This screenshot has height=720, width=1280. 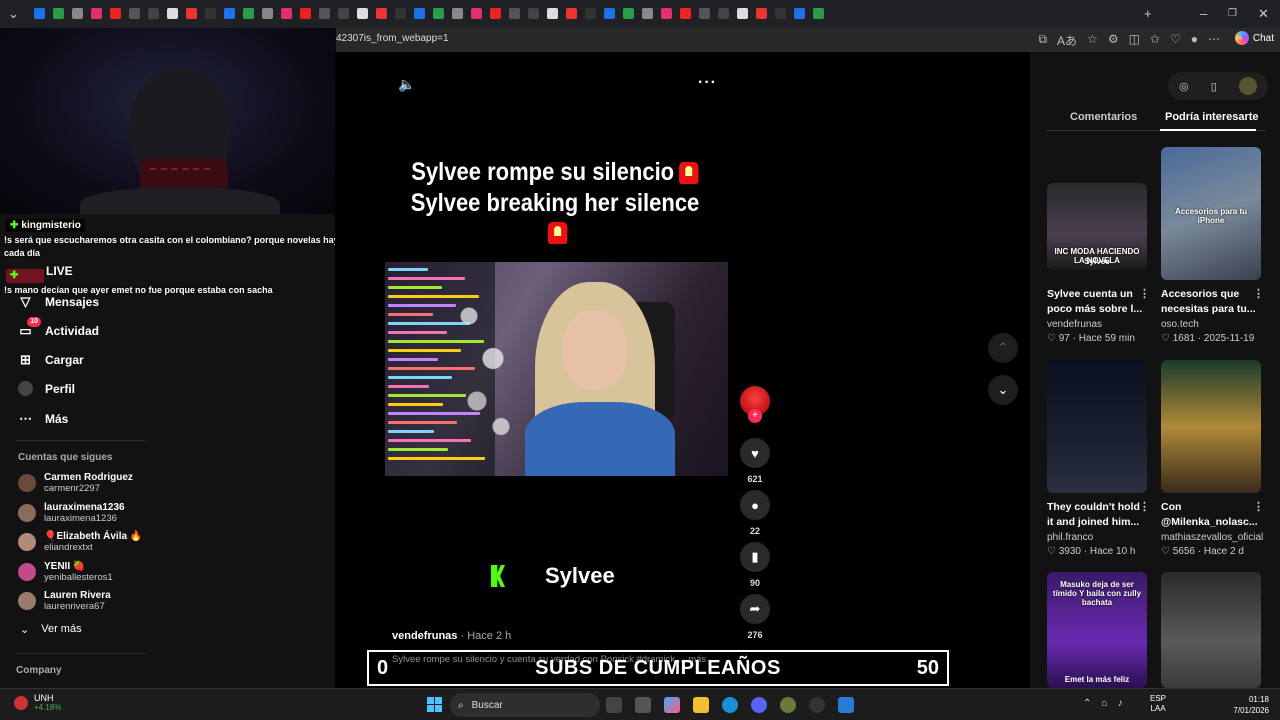 I want to click on author-name: vendefrunas, so click(x=424, y=636).